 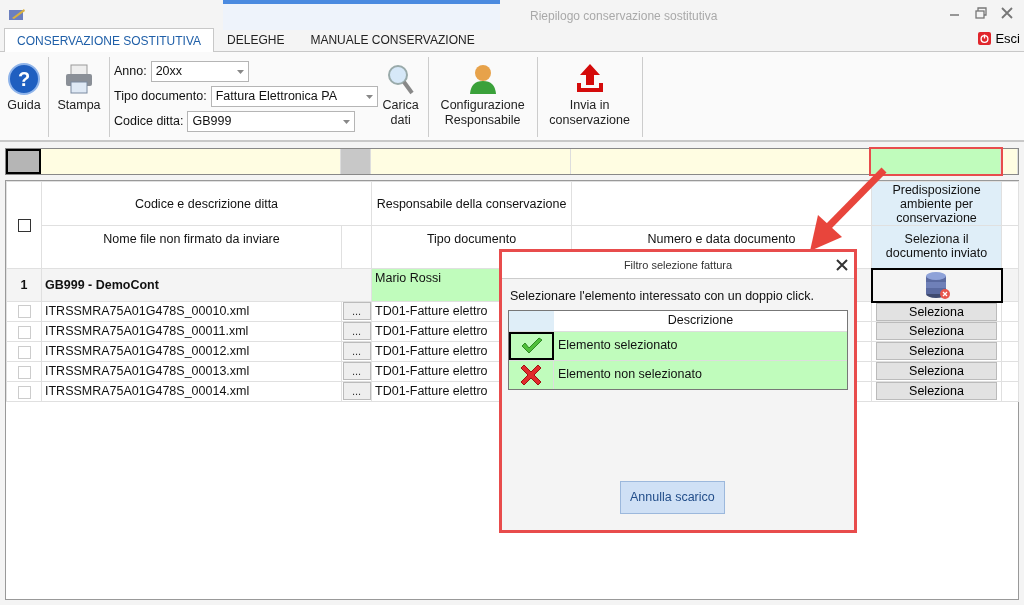 I want to click on file-name: ITRSSMRA75A01G478S_00010.xml, so click(x=191, y=311).